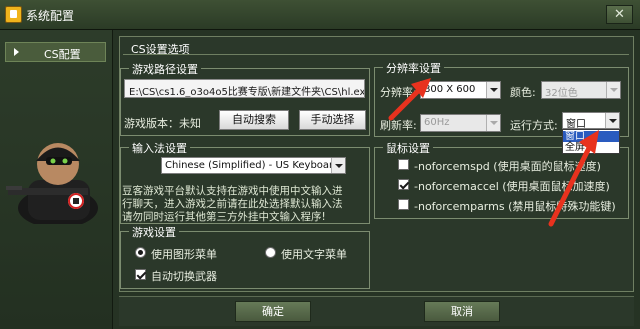 The height and width of the screenshot is (329, 640). Describe the element at coordinates (184, 254) in the screenshot. I see `graphic-menu-label: 使用图形菜单` at that location.